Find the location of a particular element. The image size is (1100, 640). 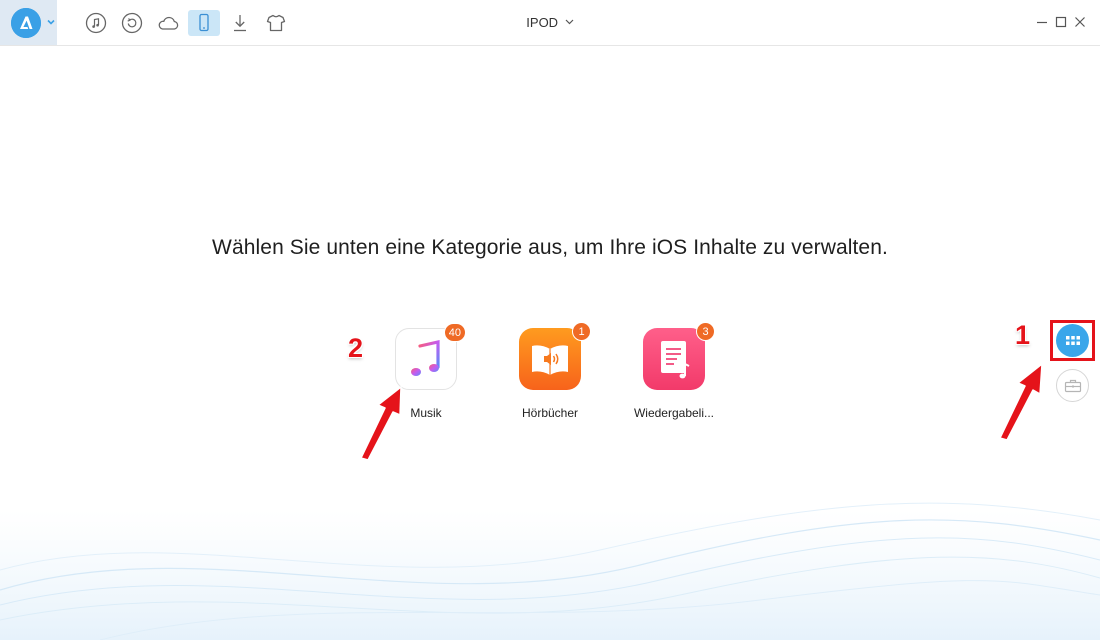

audiobook-icon is located at coordinates (550, 360).